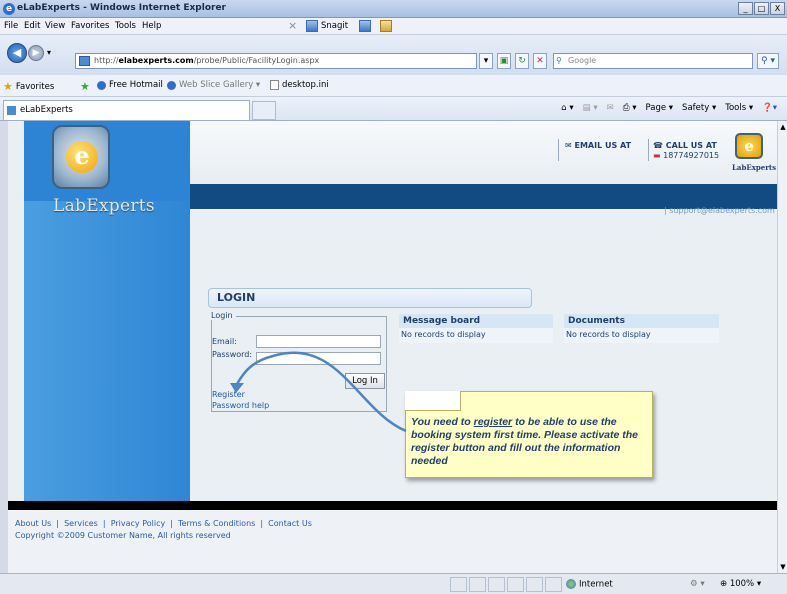 The image size is (787, 594). What do you see at coordinates (782, 347) in the screenshot?
I see `vertical-scrollbar: ▲ ▼` at bounding box center [782, 347].